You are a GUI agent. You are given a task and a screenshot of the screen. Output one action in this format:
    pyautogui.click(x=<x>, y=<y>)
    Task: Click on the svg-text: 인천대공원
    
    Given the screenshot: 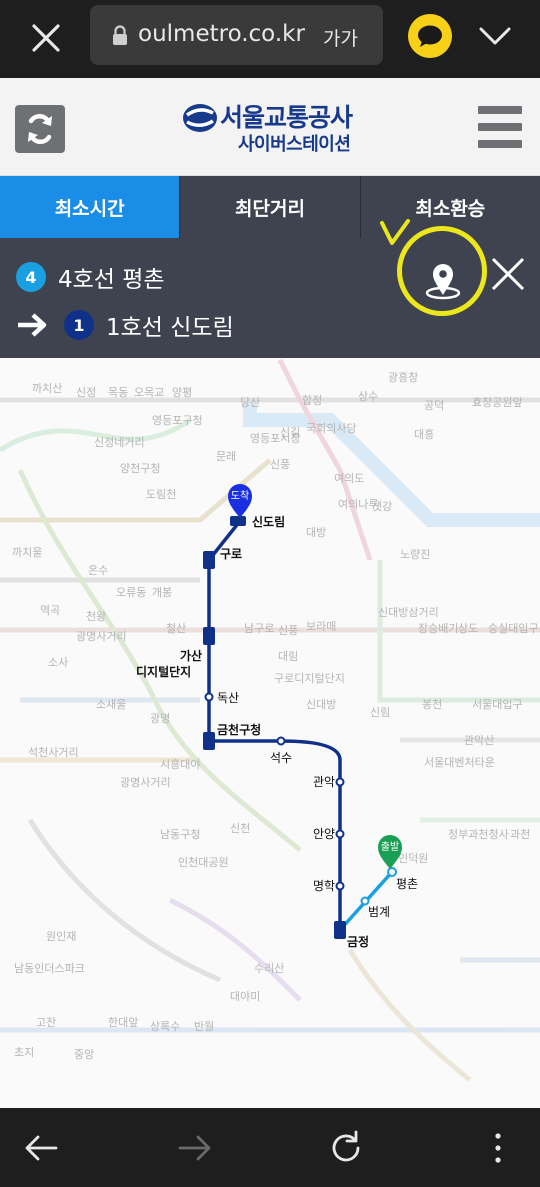 What is the action you would take?
    pyautogui.click(x=203, y=862)
    